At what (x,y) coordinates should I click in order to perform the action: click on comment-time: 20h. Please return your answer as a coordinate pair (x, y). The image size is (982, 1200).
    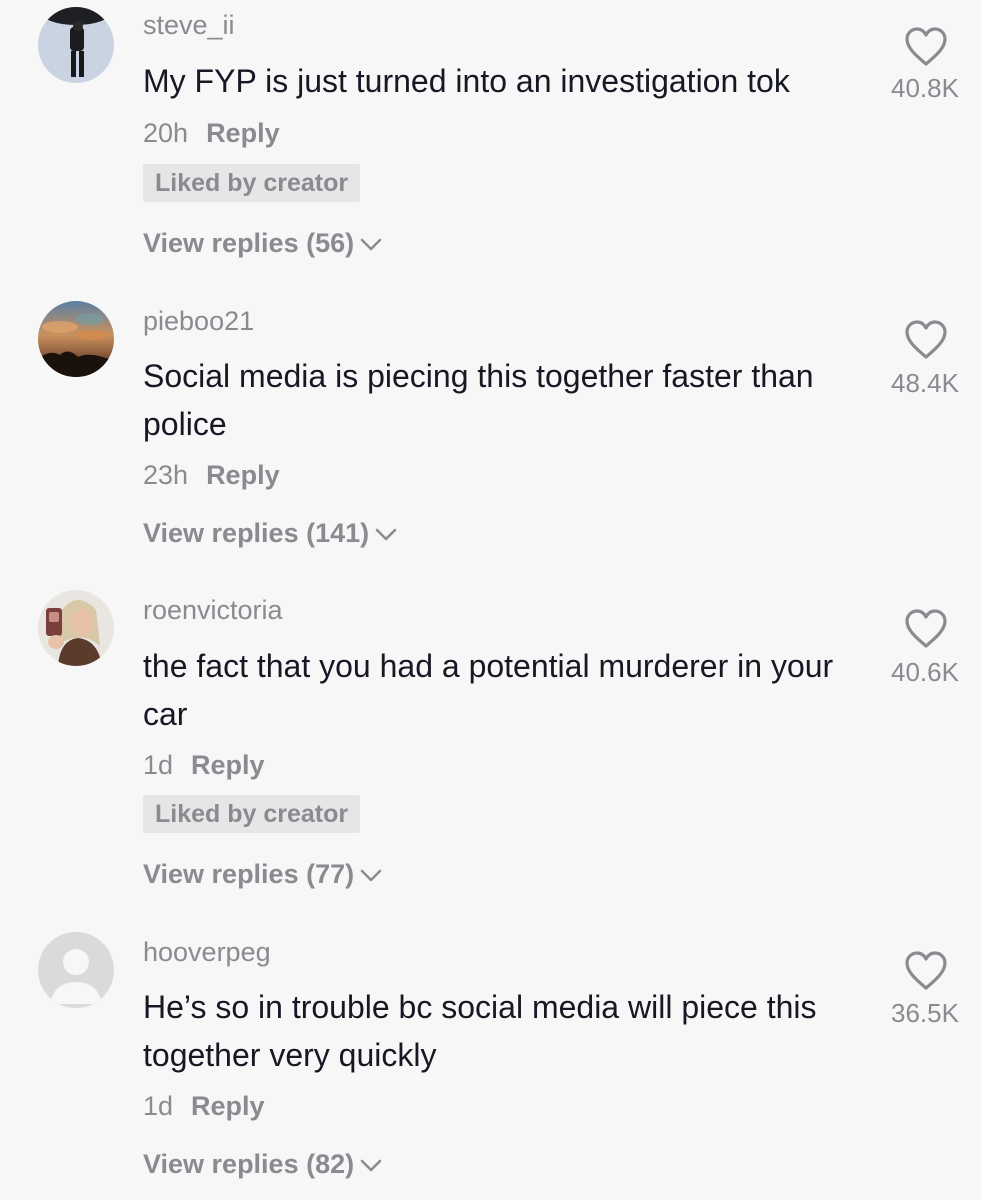
    Looking at the image, I should click on (166, 133).